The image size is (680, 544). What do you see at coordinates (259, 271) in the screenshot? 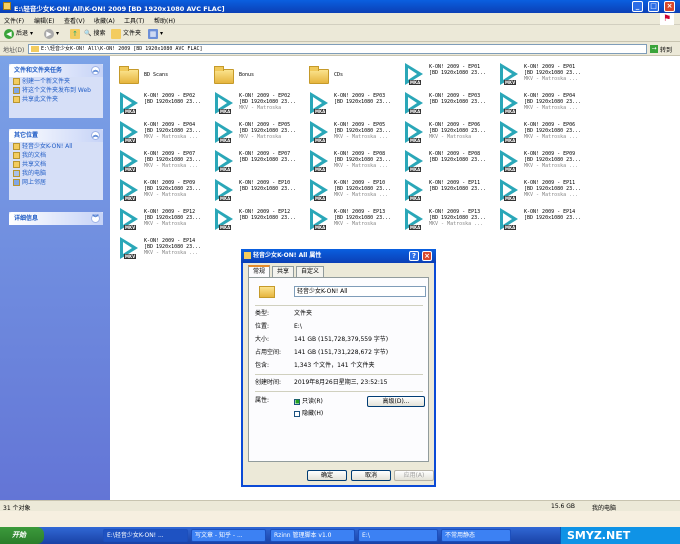
I see `tab-general: 常规` at bounding box center [259, 271].